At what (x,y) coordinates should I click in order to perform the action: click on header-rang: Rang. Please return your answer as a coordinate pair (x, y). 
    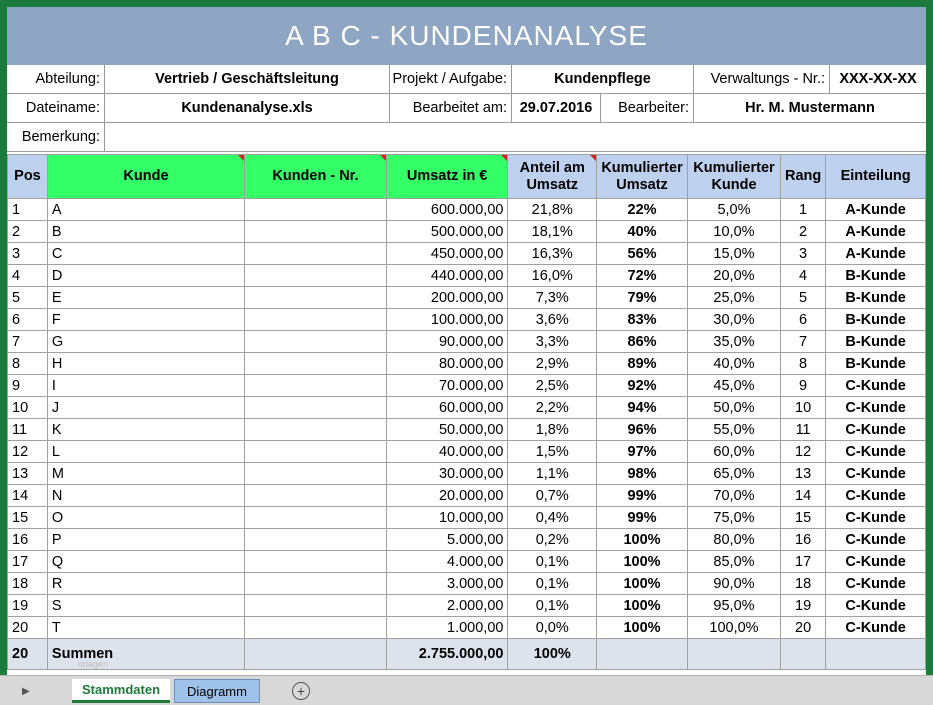
    Looking at the image, I should click on (803, 176).